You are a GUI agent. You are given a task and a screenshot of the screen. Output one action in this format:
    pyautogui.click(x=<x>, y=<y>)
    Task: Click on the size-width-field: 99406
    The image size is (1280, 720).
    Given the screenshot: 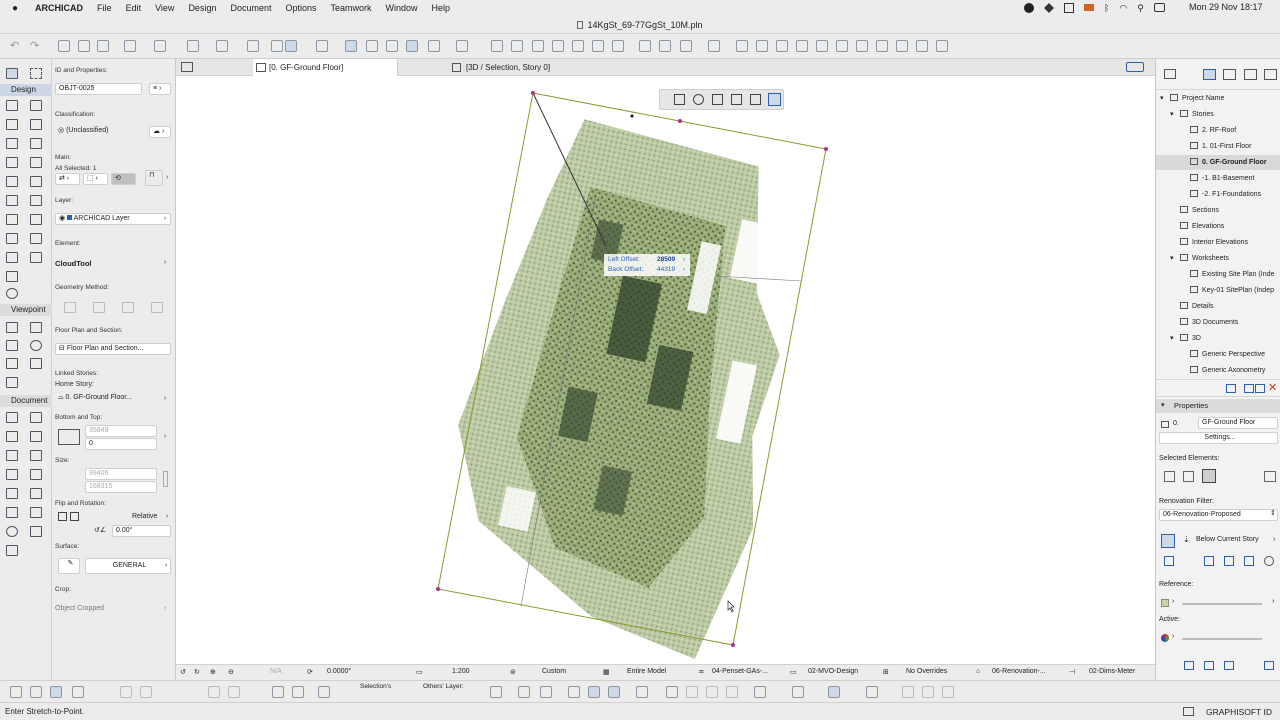 What is the action you would take?
    pyautogui.click(x=121, y=474)
    